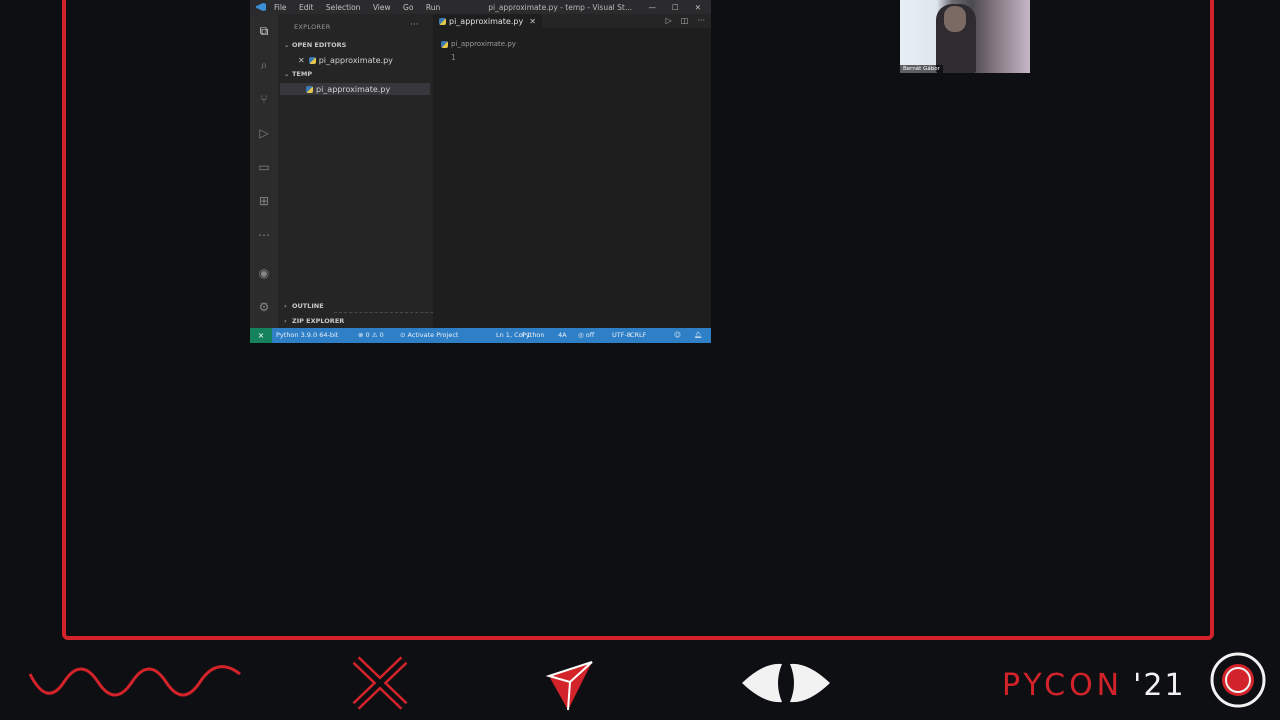 Image resolution: width=1280 pixels, height=720 pixels. I want to click on open-editor-item: ✕ pi_approximate.py, so click(364, 60).